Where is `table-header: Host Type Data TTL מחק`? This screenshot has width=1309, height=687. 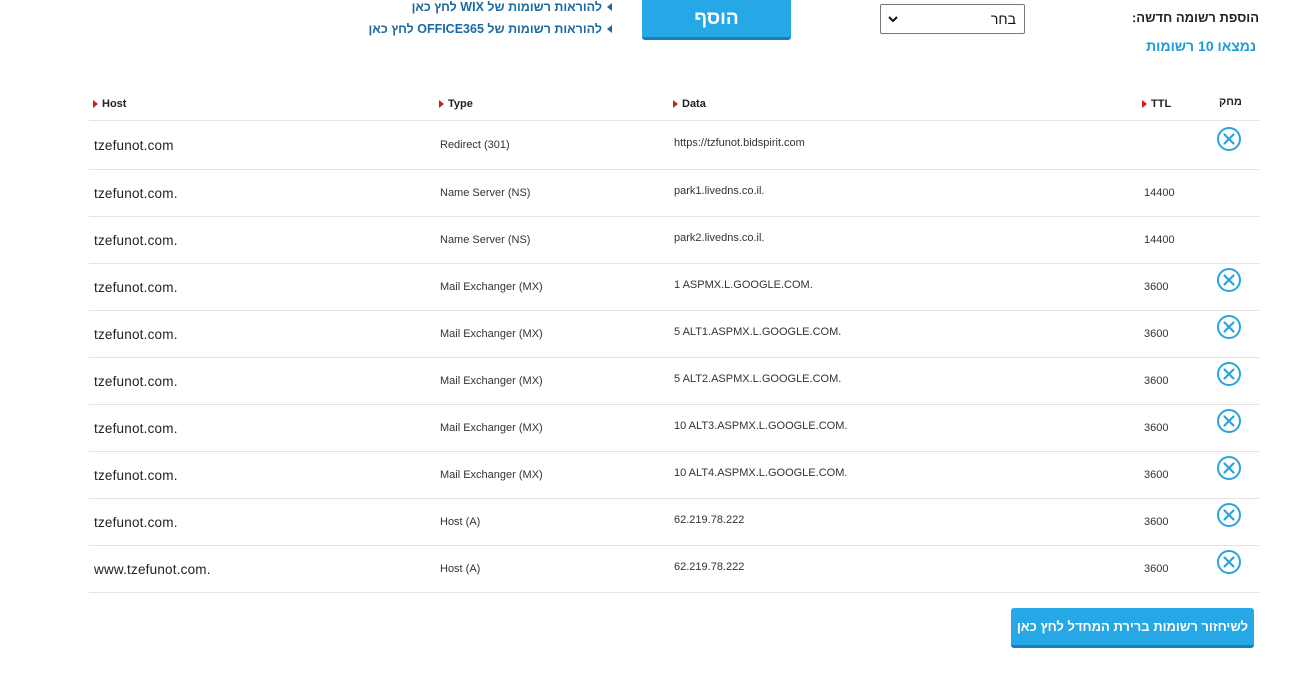 table-header: Host Type Data TTL מחק is located at coordinates (674, 105).